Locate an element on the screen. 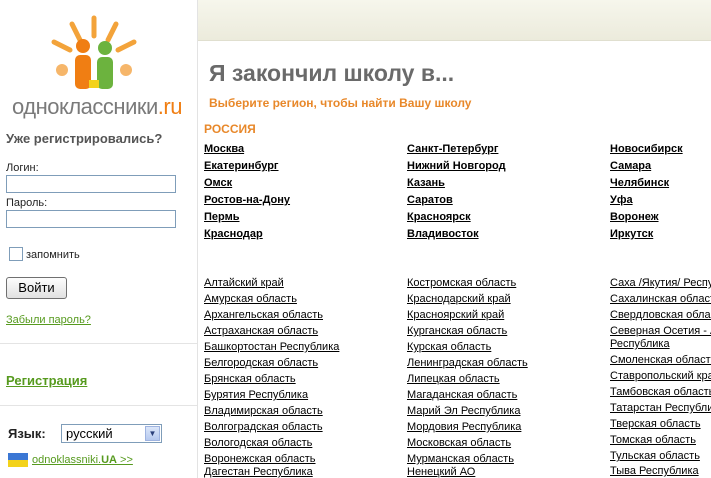 The height and width of the screenshot is (478, 711). city-link: Пермь is located at coordinates (222, 217).